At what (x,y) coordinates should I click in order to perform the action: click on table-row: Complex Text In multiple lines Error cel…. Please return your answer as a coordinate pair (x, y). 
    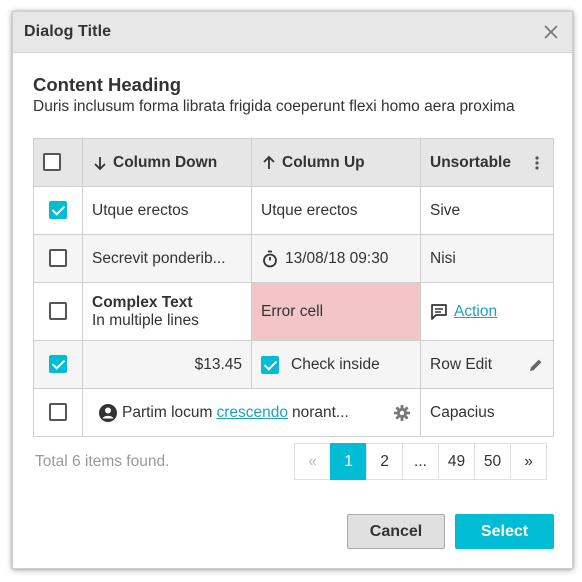
    Looking at the image, I should click on (293, 311).